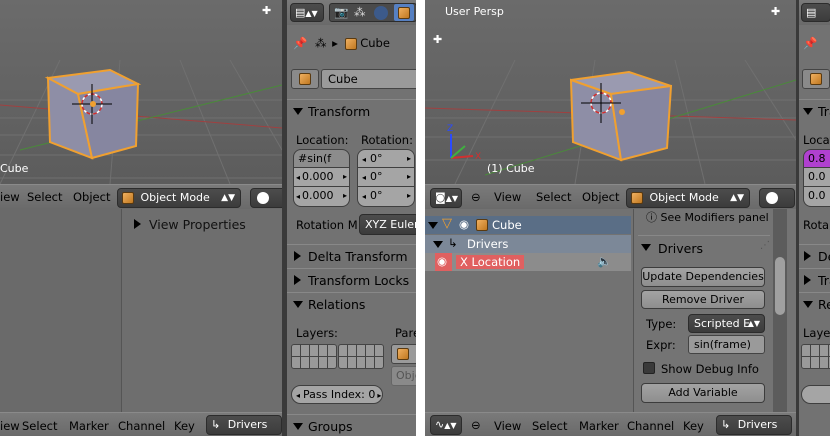 Image resolution: width=830 pixels, height=437 pixels. Describe the element at coordinates (386, 158) in the screenshot. I see `rotation-x-field: ◂ 0° ▸` at that location.